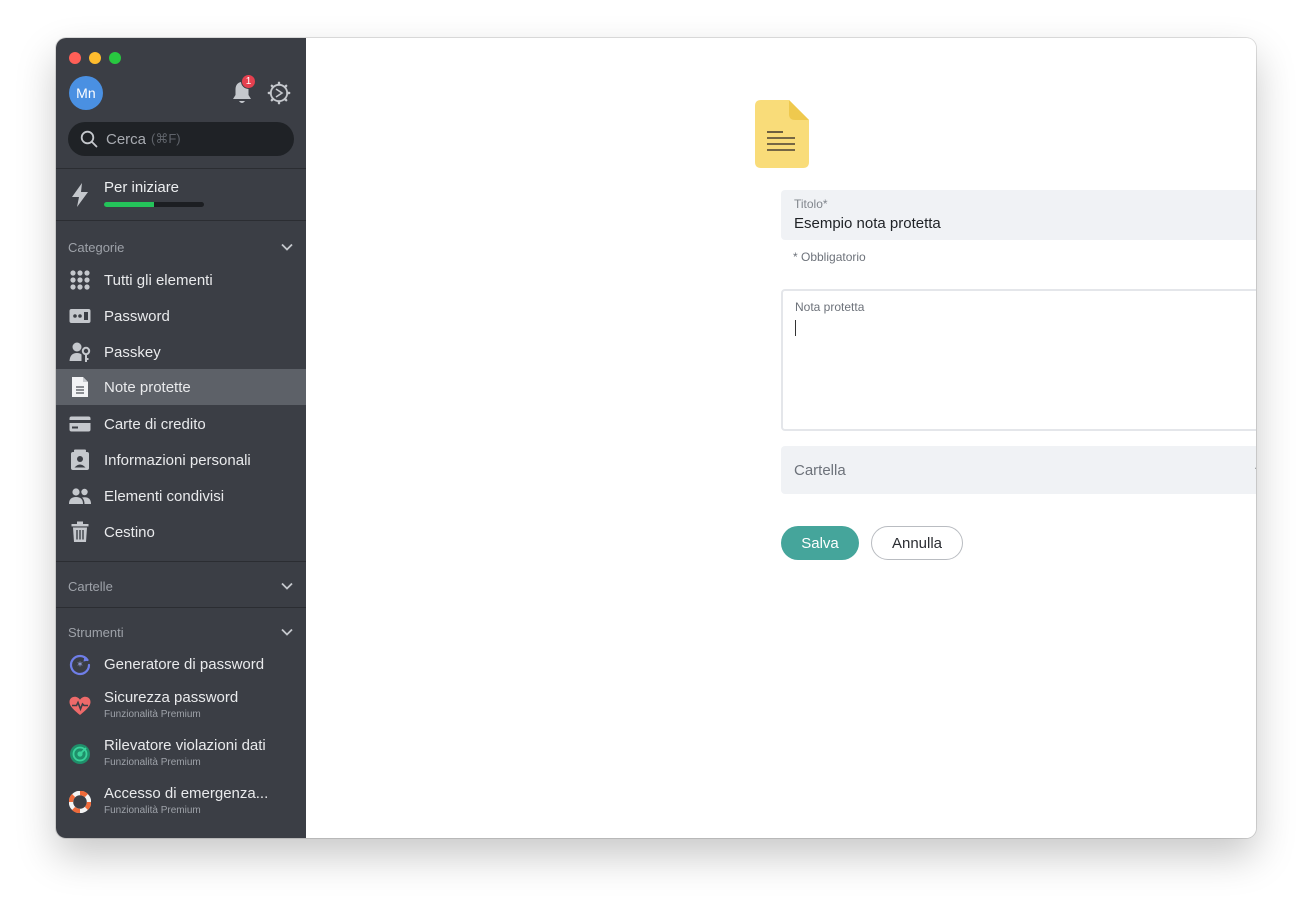 Image resolution: width=1312 pixels, height=912 pixels. I want to click on sidebar-item-label: Note protette, so click(147, 387).